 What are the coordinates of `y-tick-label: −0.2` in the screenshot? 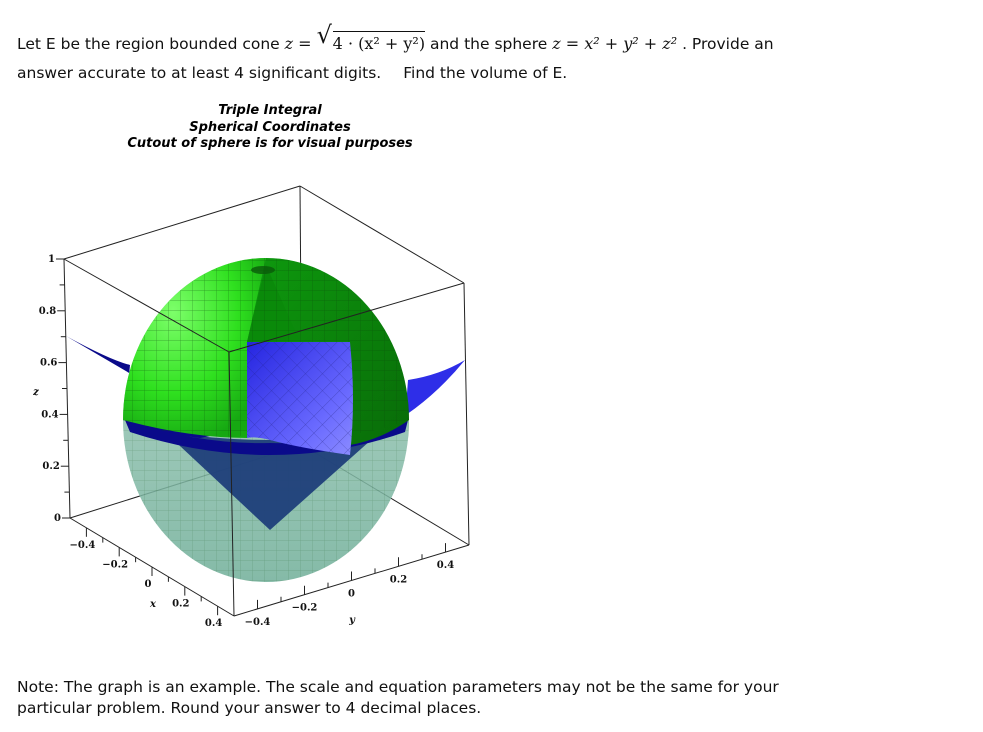 It's located at (305, 608).